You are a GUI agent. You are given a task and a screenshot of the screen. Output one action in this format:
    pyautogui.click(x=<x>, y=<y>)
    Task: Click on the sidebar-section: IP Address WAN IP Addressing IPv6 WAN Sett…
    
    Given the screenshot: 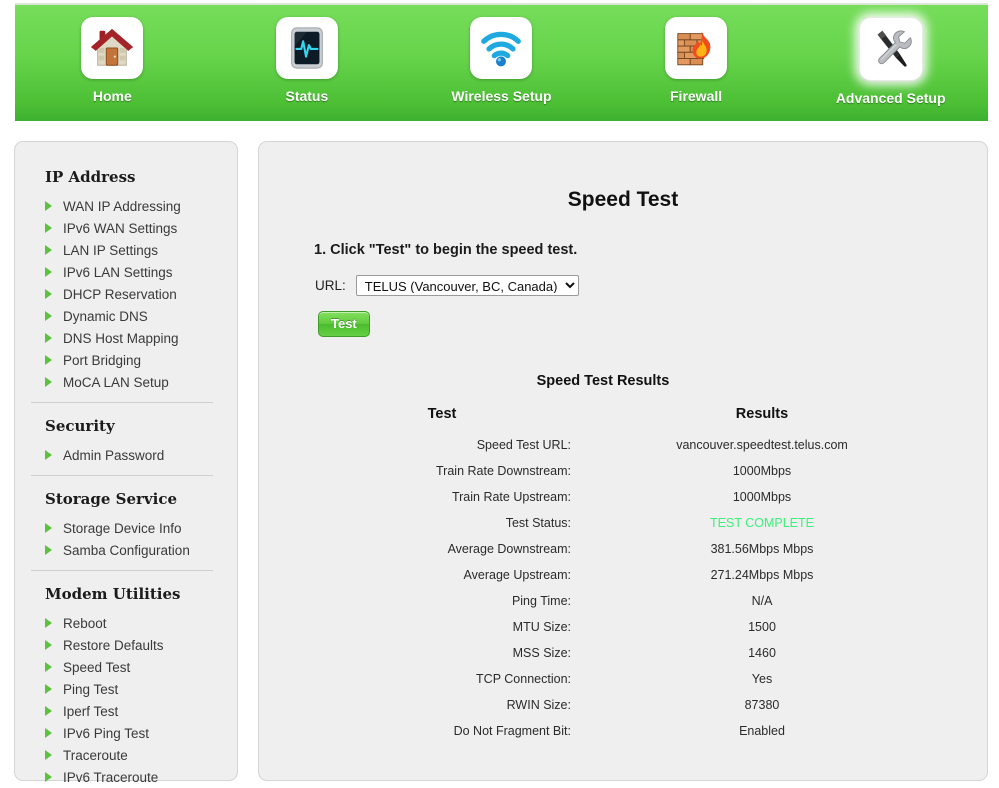 What is the action you would take?
    pyautogui.click(x=125, y=285)
    